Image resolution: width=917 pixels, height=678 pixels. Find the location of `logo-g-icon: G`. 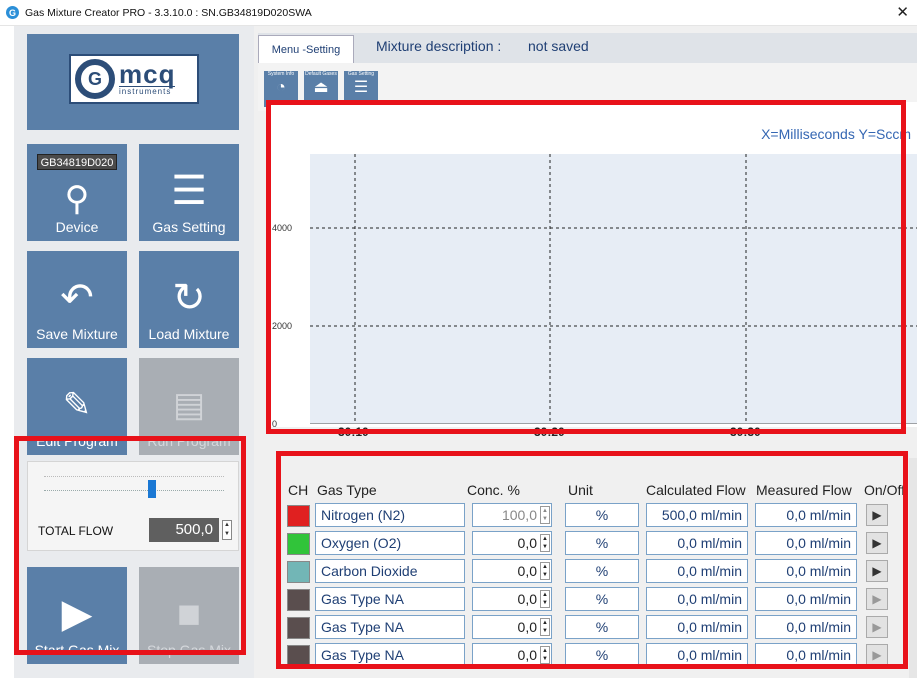

logo-g-icon: G is located at coordinates (95, 79).